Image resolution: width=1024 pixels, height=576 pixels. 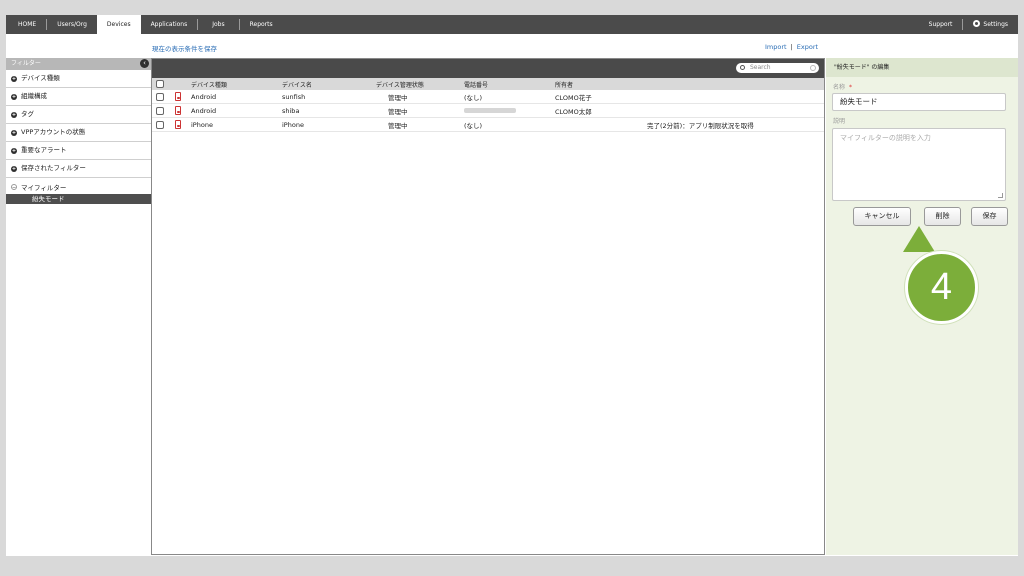 I want to click on sidebar-item-label: タグ, so click(x=27, y=114).